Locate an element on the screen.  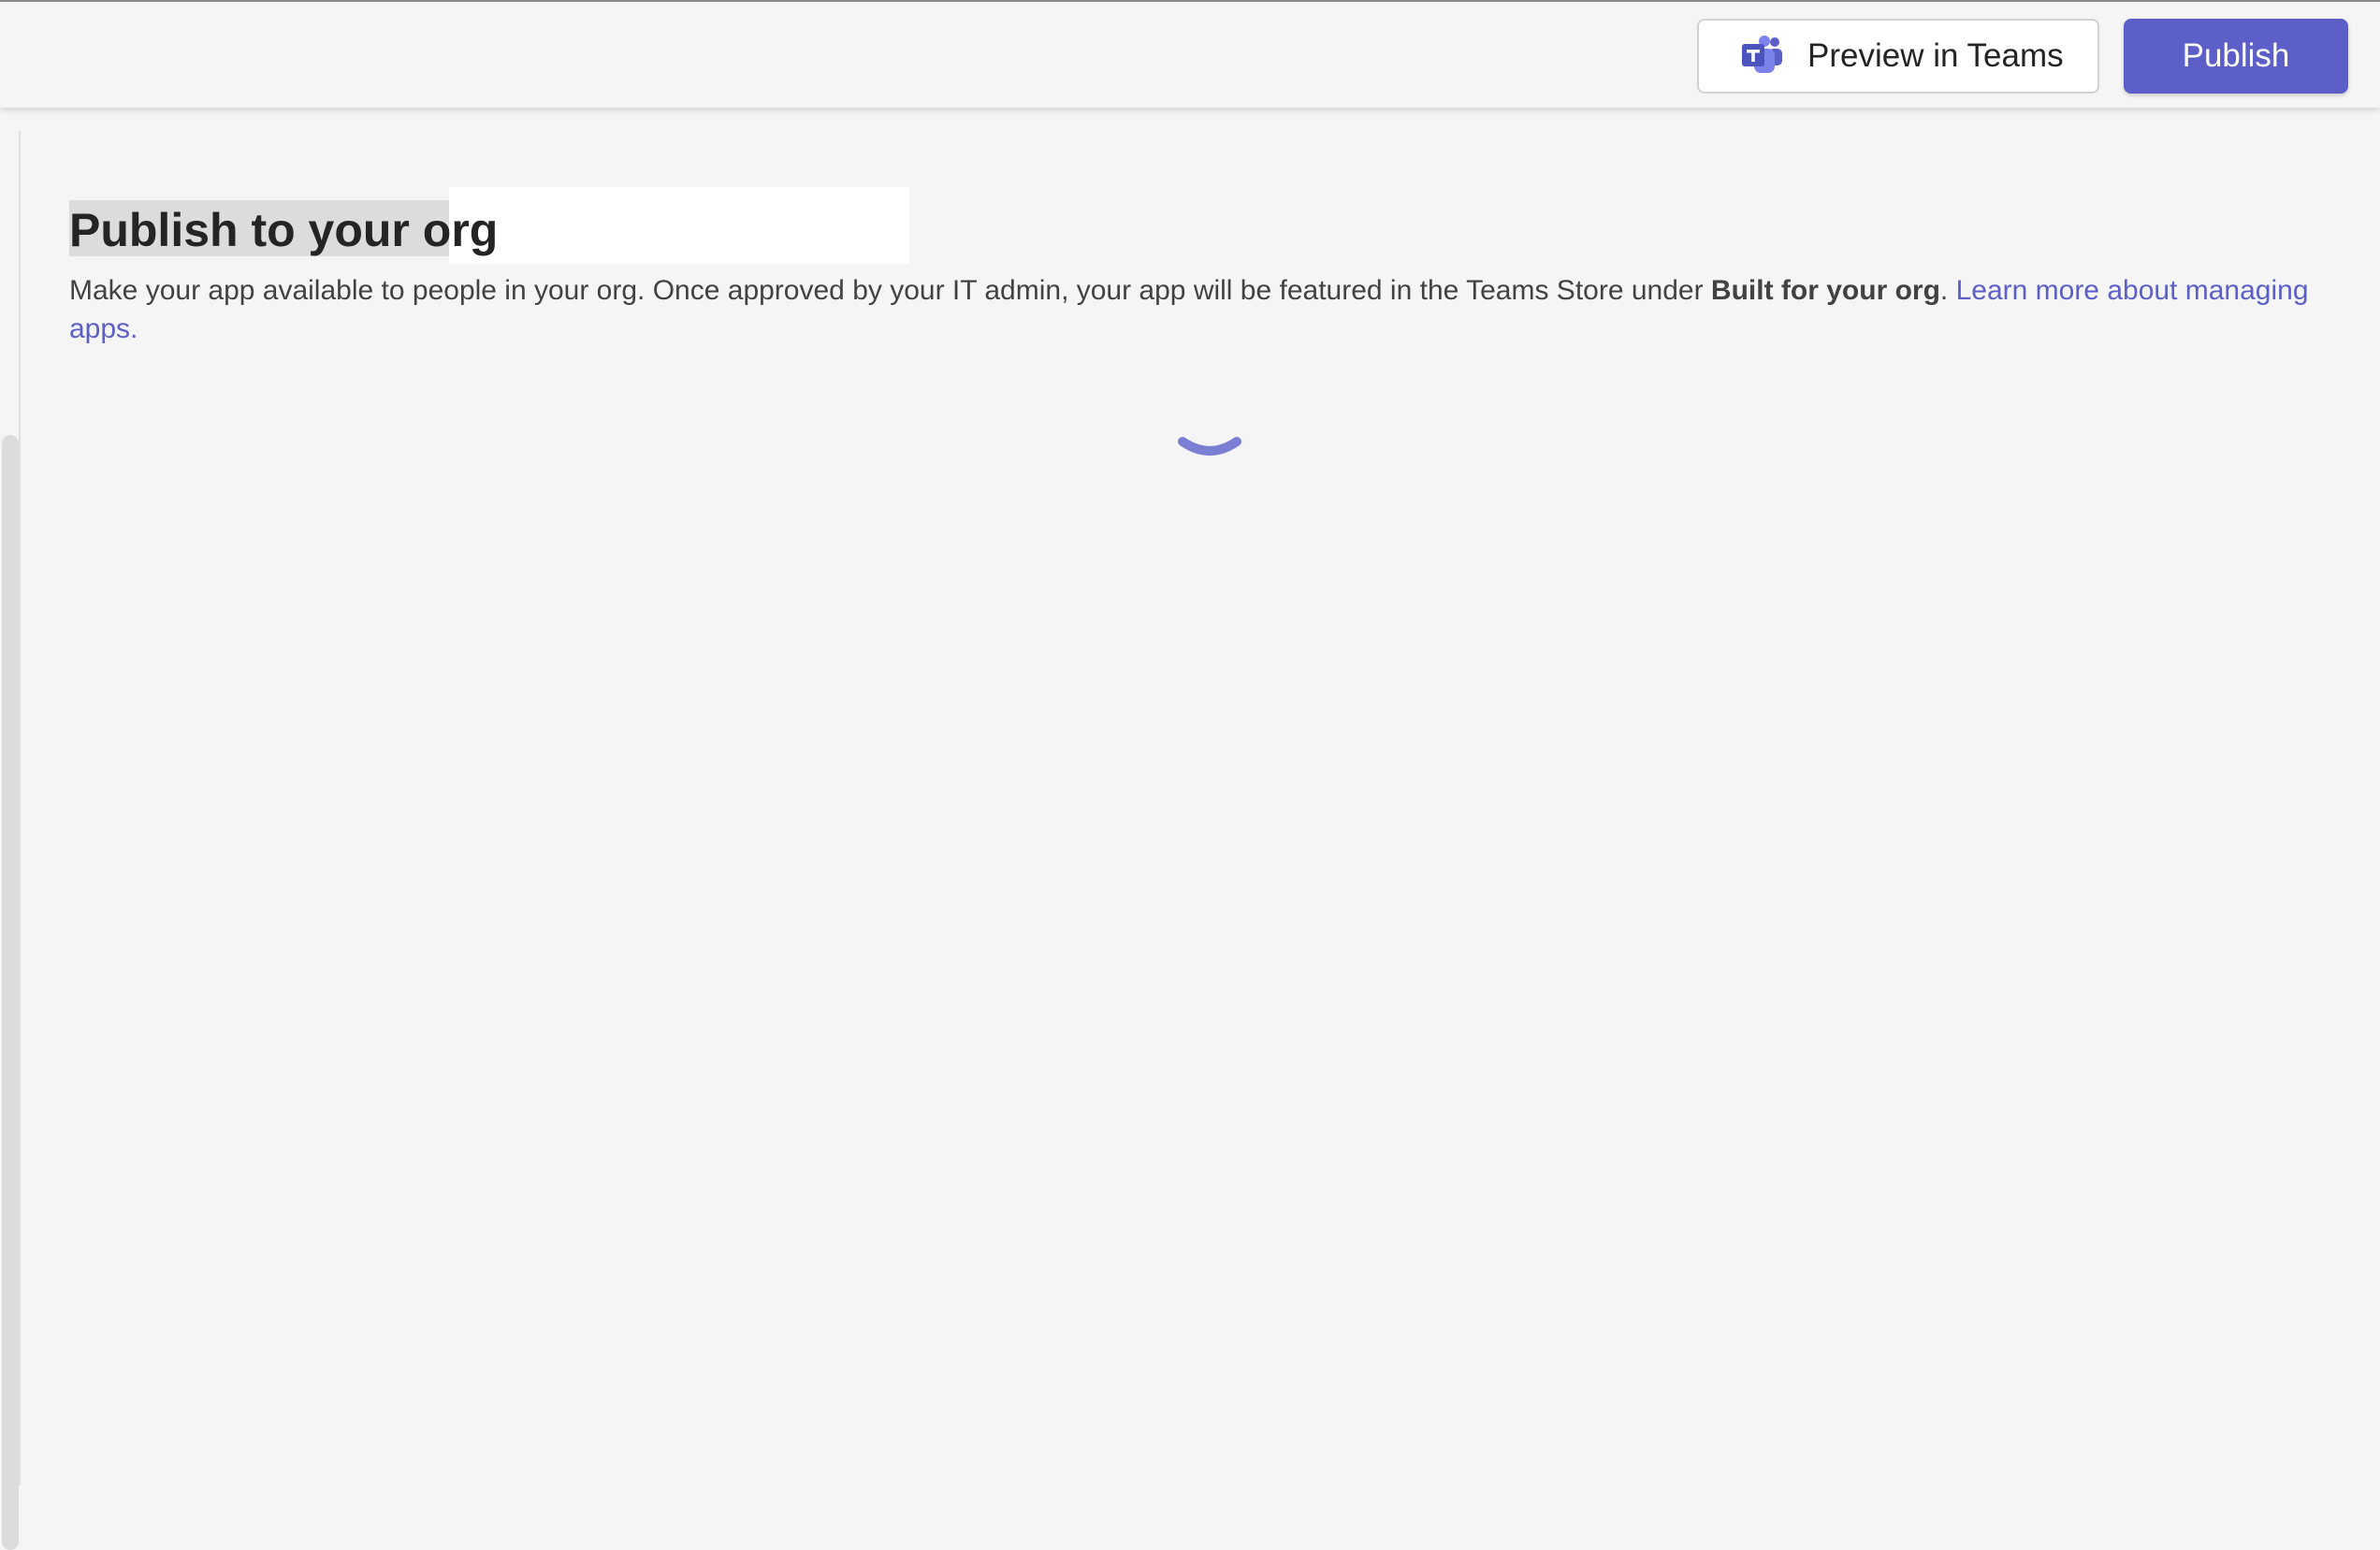
description-bold: Built for your org is located at coordinates (1825, 290).